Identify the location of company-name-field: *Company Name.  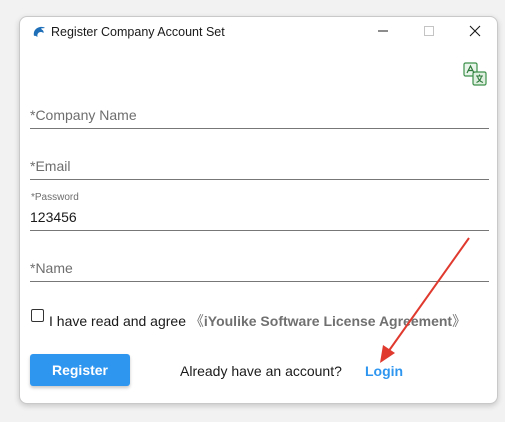
(259, 116).